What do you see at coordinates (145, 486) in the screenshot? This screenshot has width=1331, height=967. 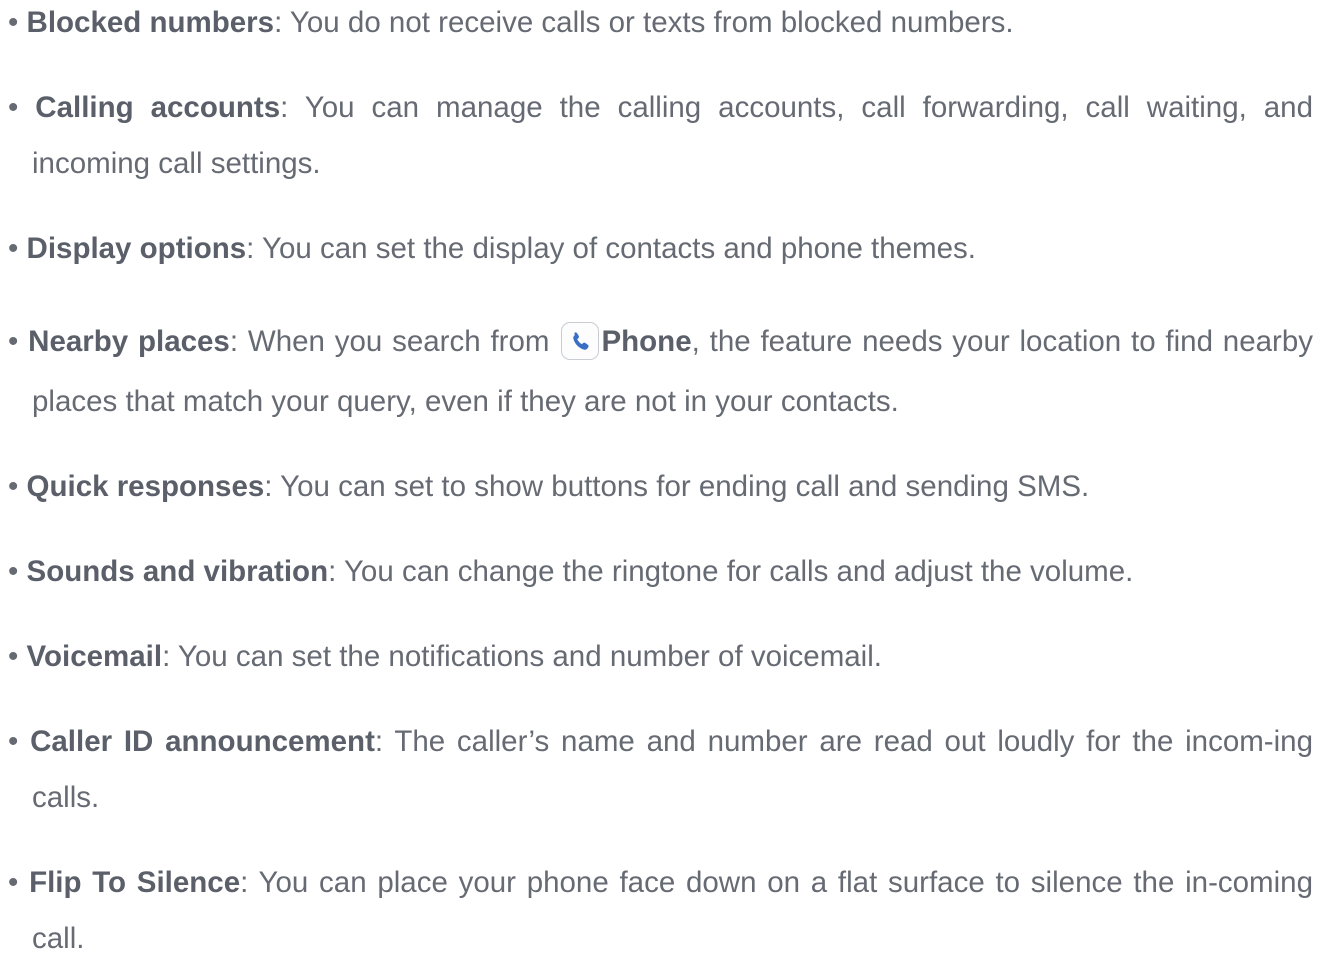 I see `term-quick-responses: Quick responses` at bounding box center [145, 486].